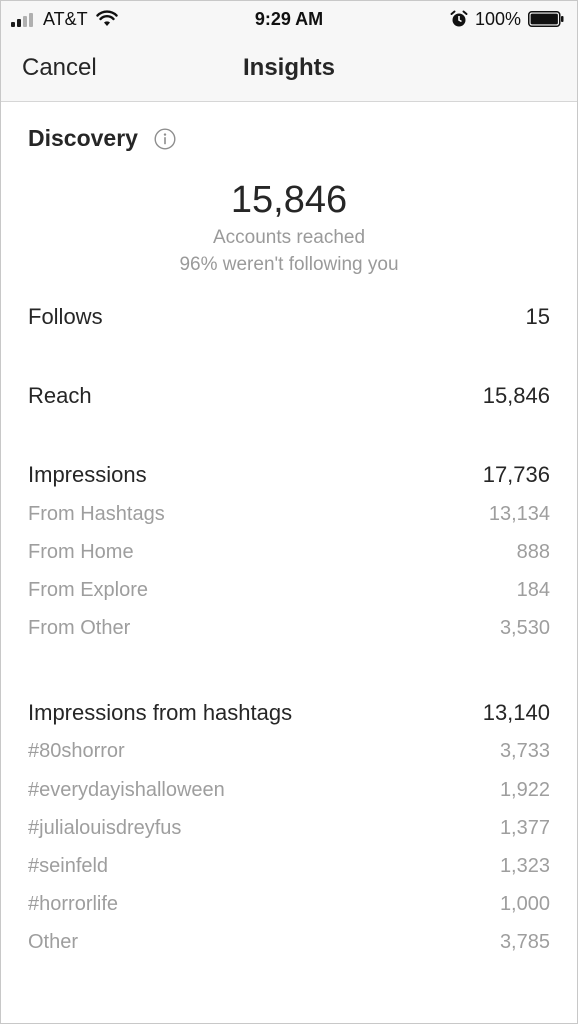 The height and width of the screenshot is (1024, 578). Describe the element at coordinates (524, 628) in the screenshot. I see `breakdown-value: 3,530` at that location.